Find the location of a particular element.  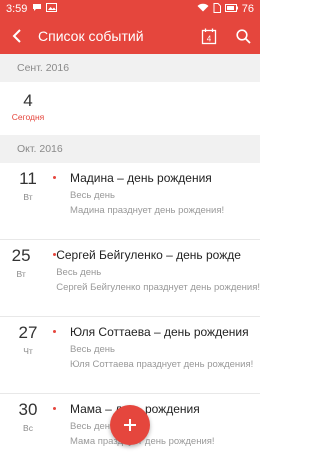

add-event-button is located at coordinates (130, 425).